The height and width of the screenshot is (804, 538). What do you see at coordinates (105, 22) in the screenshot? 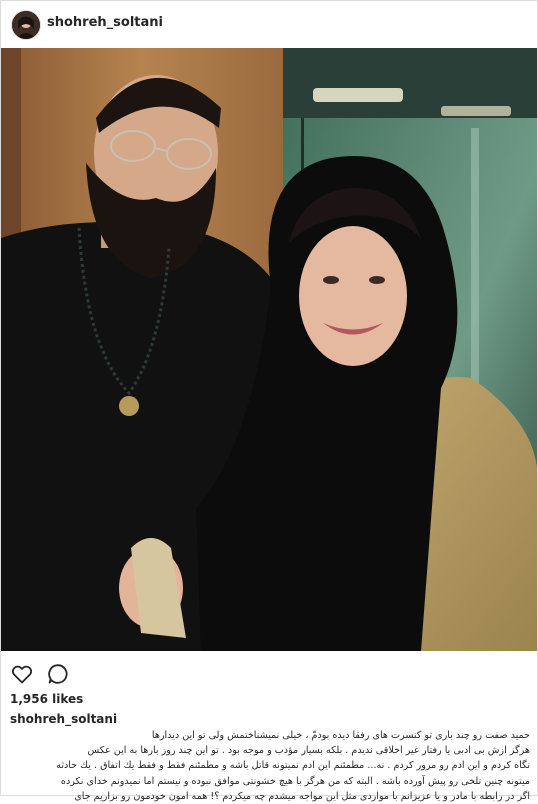
I see `header-username: shohreh_soltani` at bounding box center [105, 22].